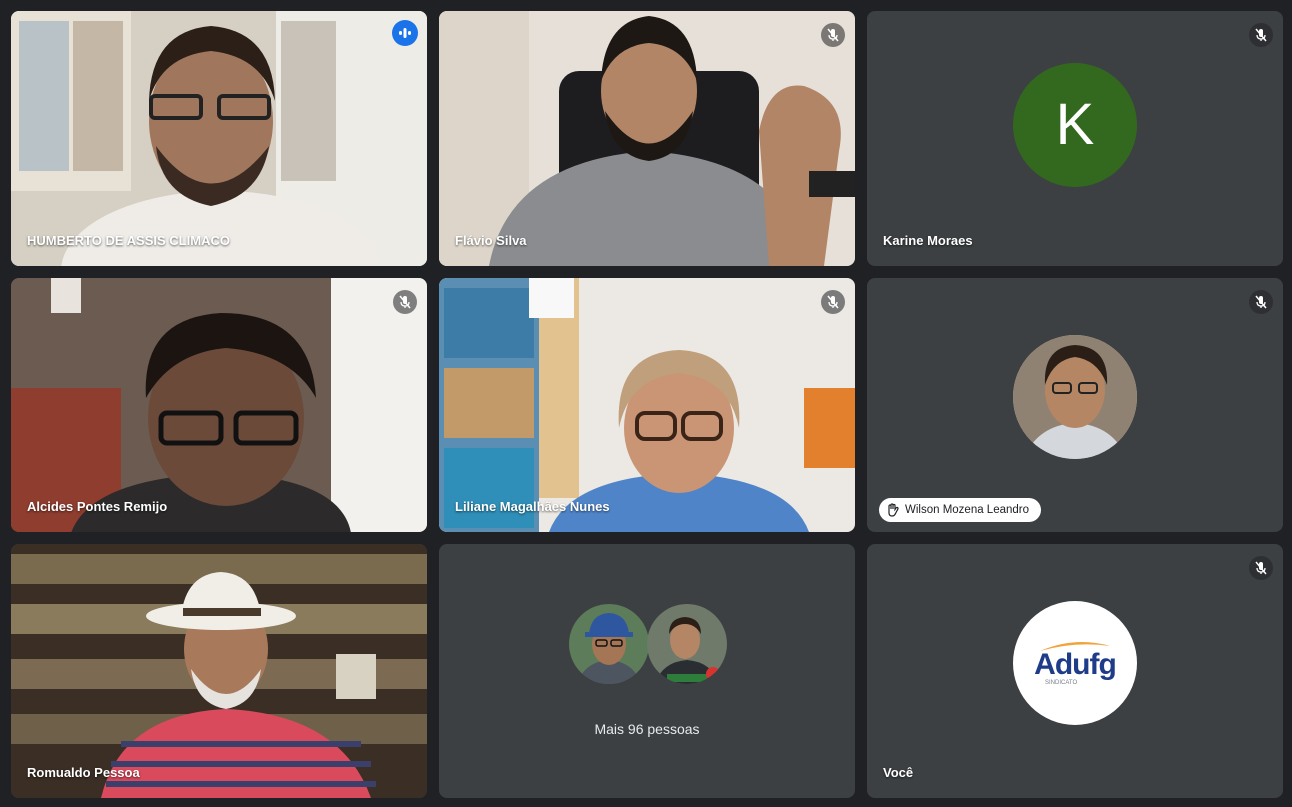 This screenshot has height=807, width=1292. I want to click on avatar: K, so click(1075, 124).